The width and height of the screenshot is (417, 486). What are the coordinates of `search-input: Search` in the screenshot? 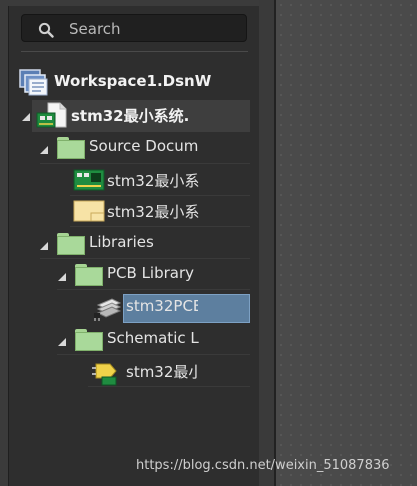 It's located at (134, 28).